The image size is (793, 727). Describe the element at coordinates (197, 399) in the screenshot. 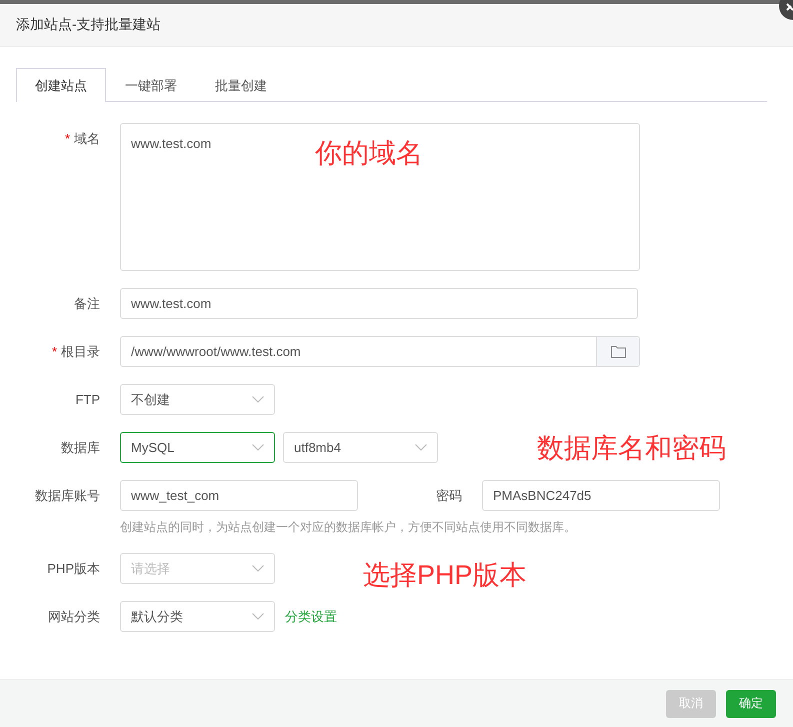

I see `select-dropdown: 不创建` at that location.